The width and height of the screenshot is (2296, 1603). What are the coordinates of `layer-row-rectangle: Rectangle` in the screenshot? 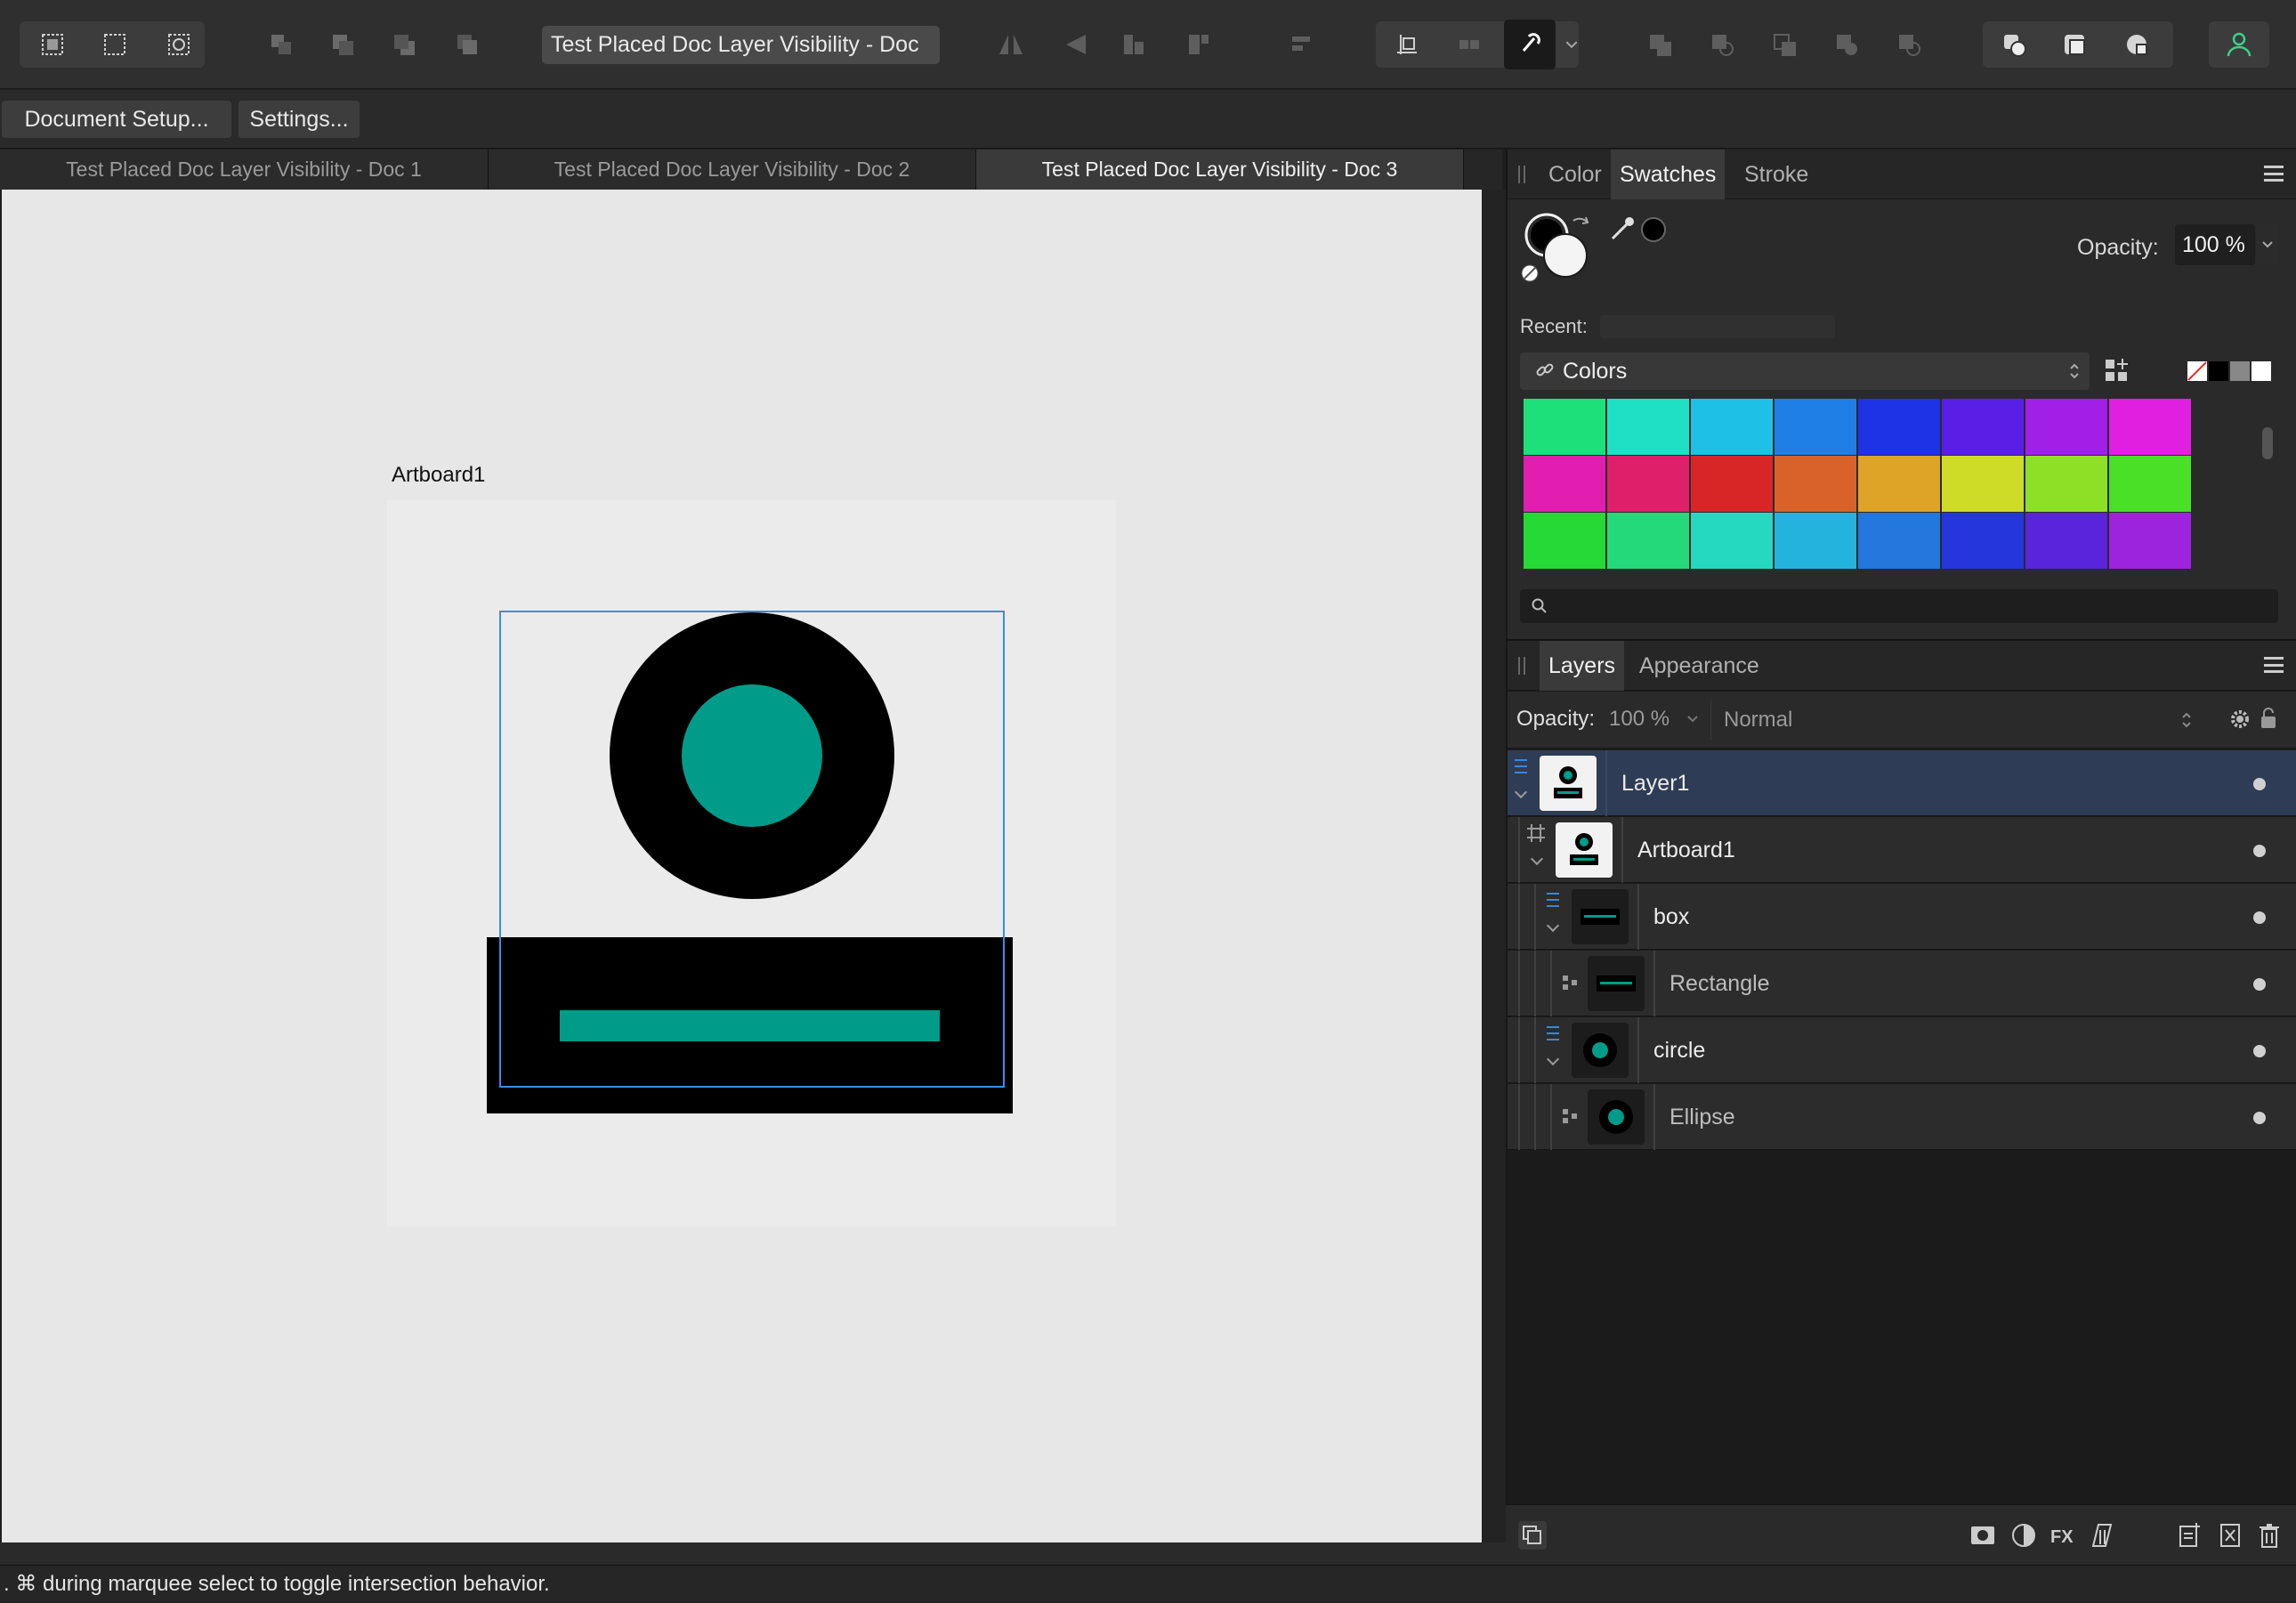 It's located at (1902, 983).